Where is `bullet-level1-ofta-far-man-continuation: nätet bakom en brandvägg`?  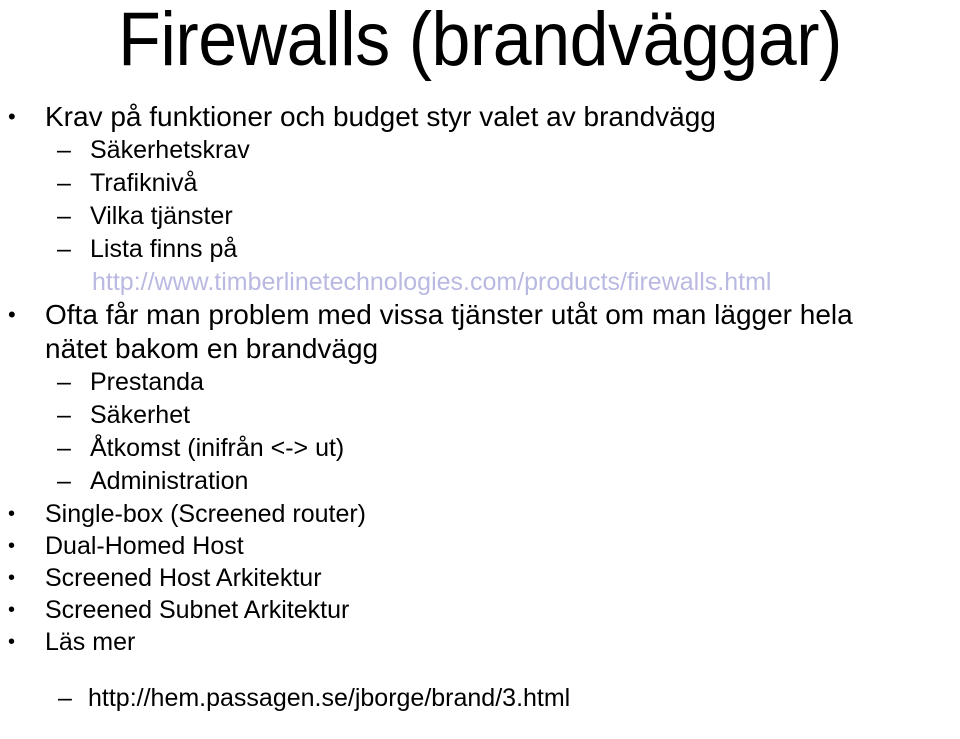 bullet-level1-ofta-far-man-continuation: nätet bakom en brandvägg is located at coordinates (480, 349).